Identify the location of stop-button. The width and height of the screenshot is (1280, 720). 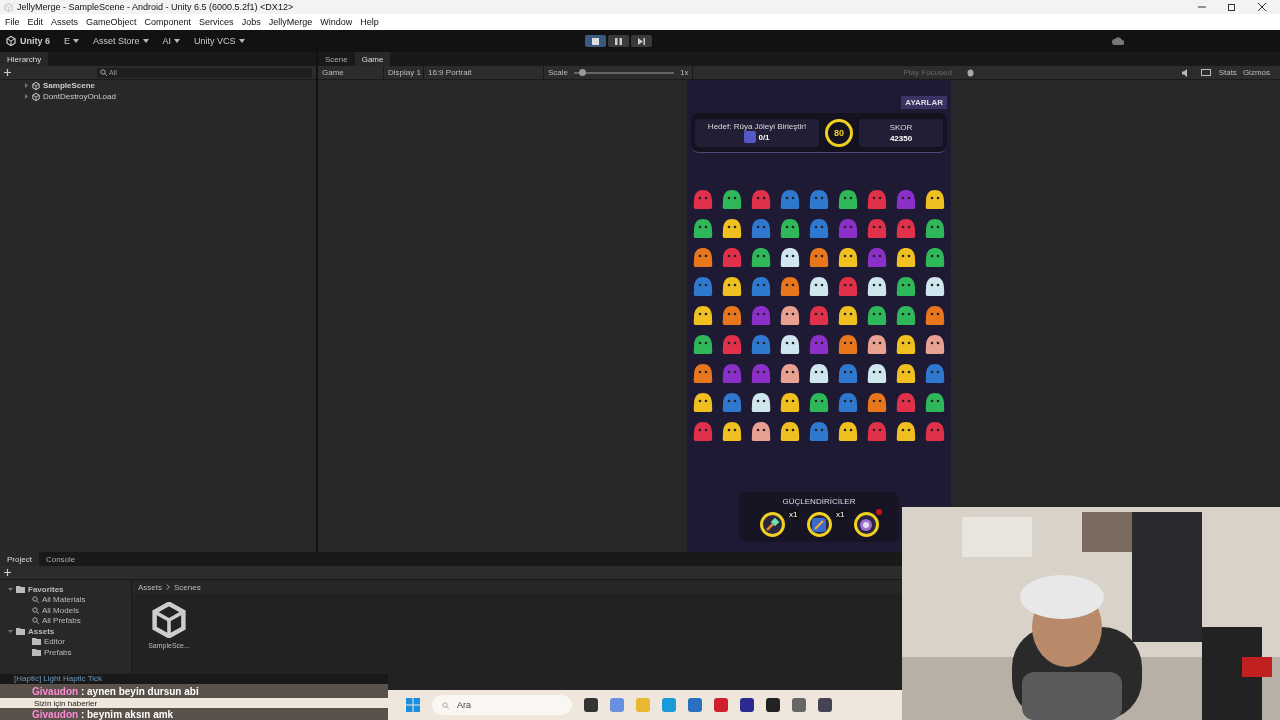
(595, 41).